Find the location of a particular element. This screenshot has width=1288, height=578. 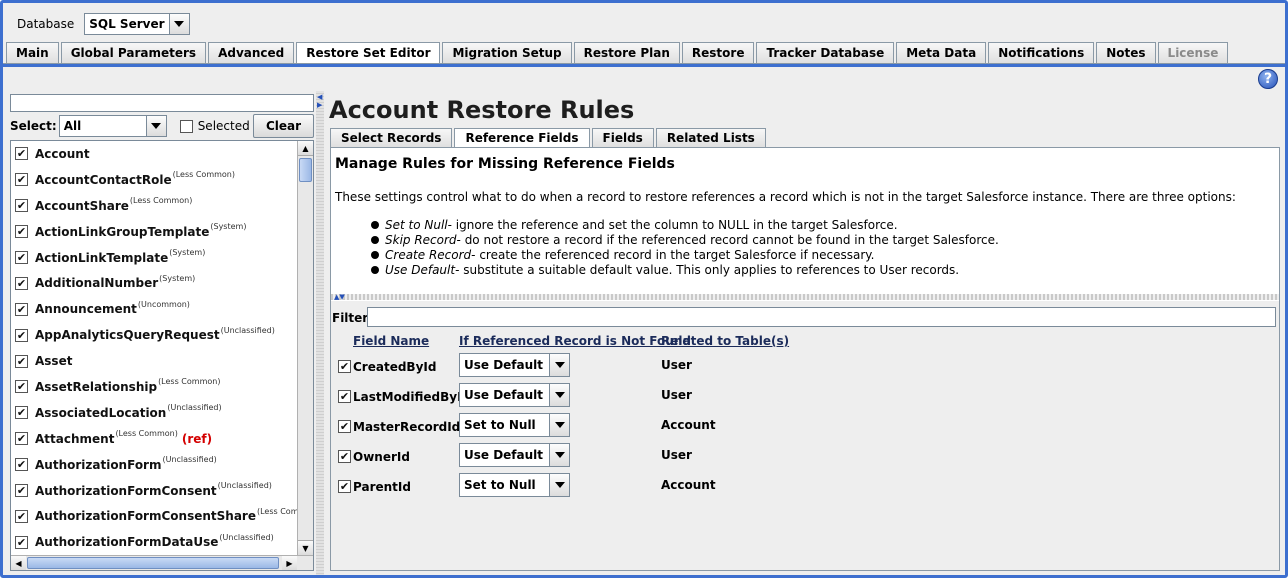

scroll-thumb-horizontal is located at coordinates (153, 563).